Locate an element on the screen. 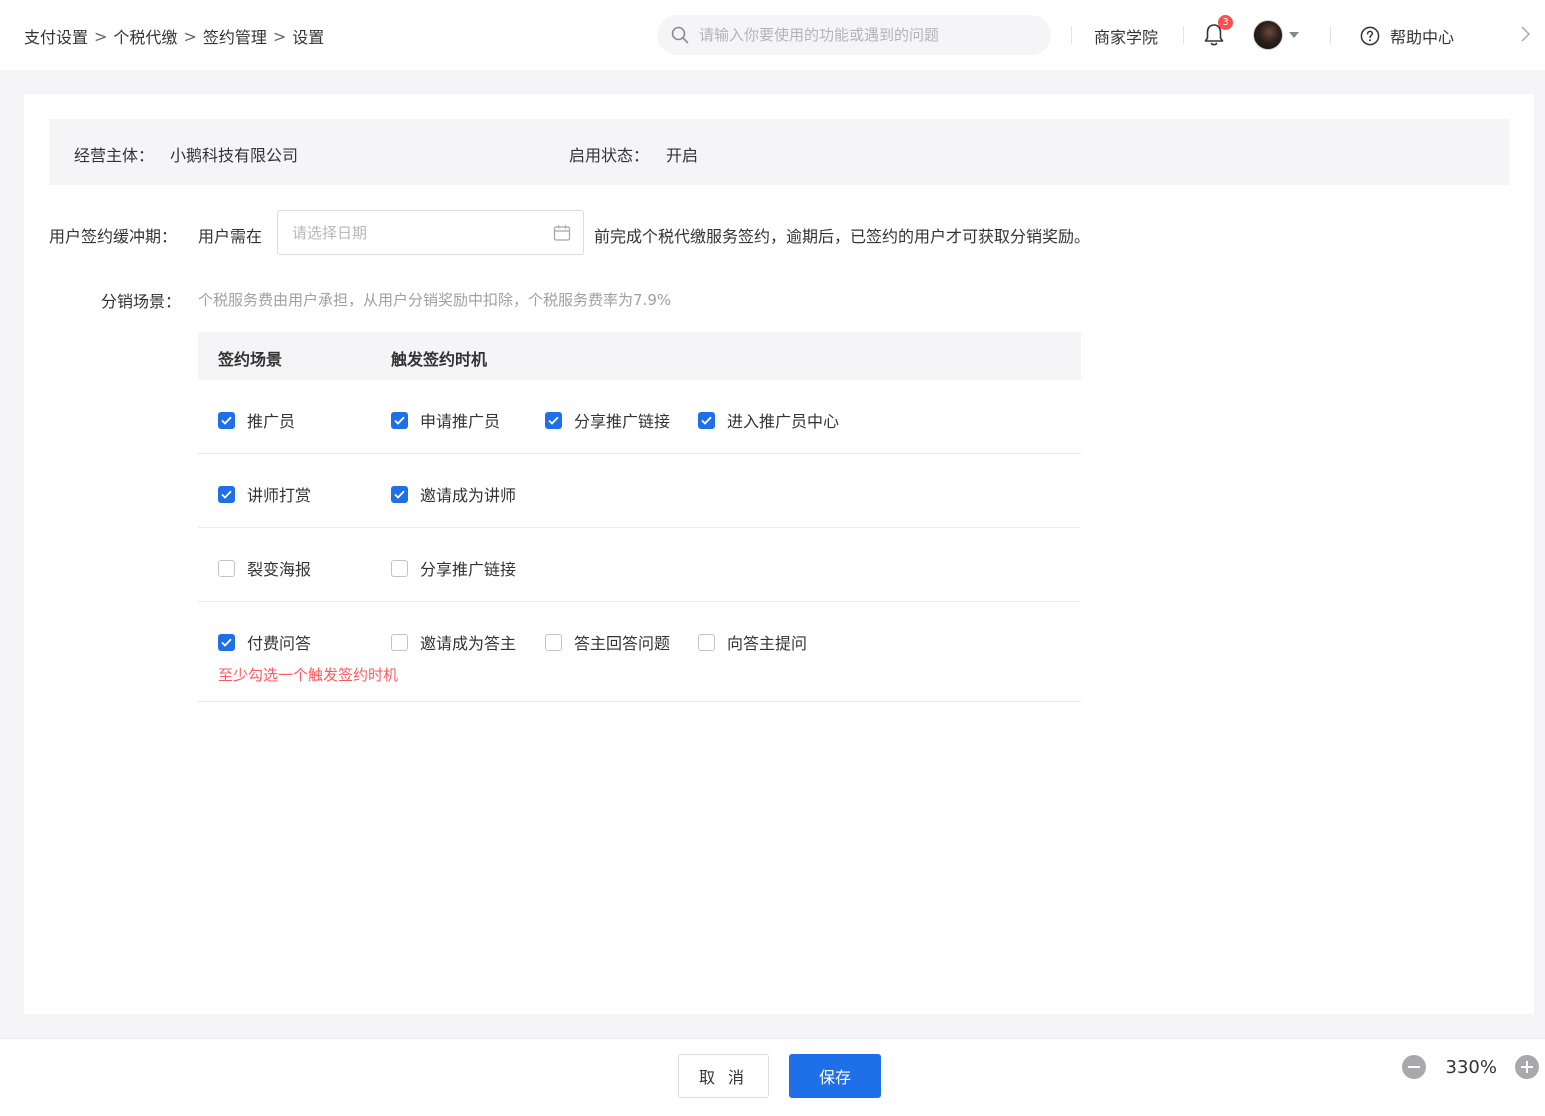 The image size is (1545, 1116). scene-hint: 个税服务费由用户承担，从用户分销奖励中扣除，个税服务费率为7.9% is located at coordinates (435, 300).